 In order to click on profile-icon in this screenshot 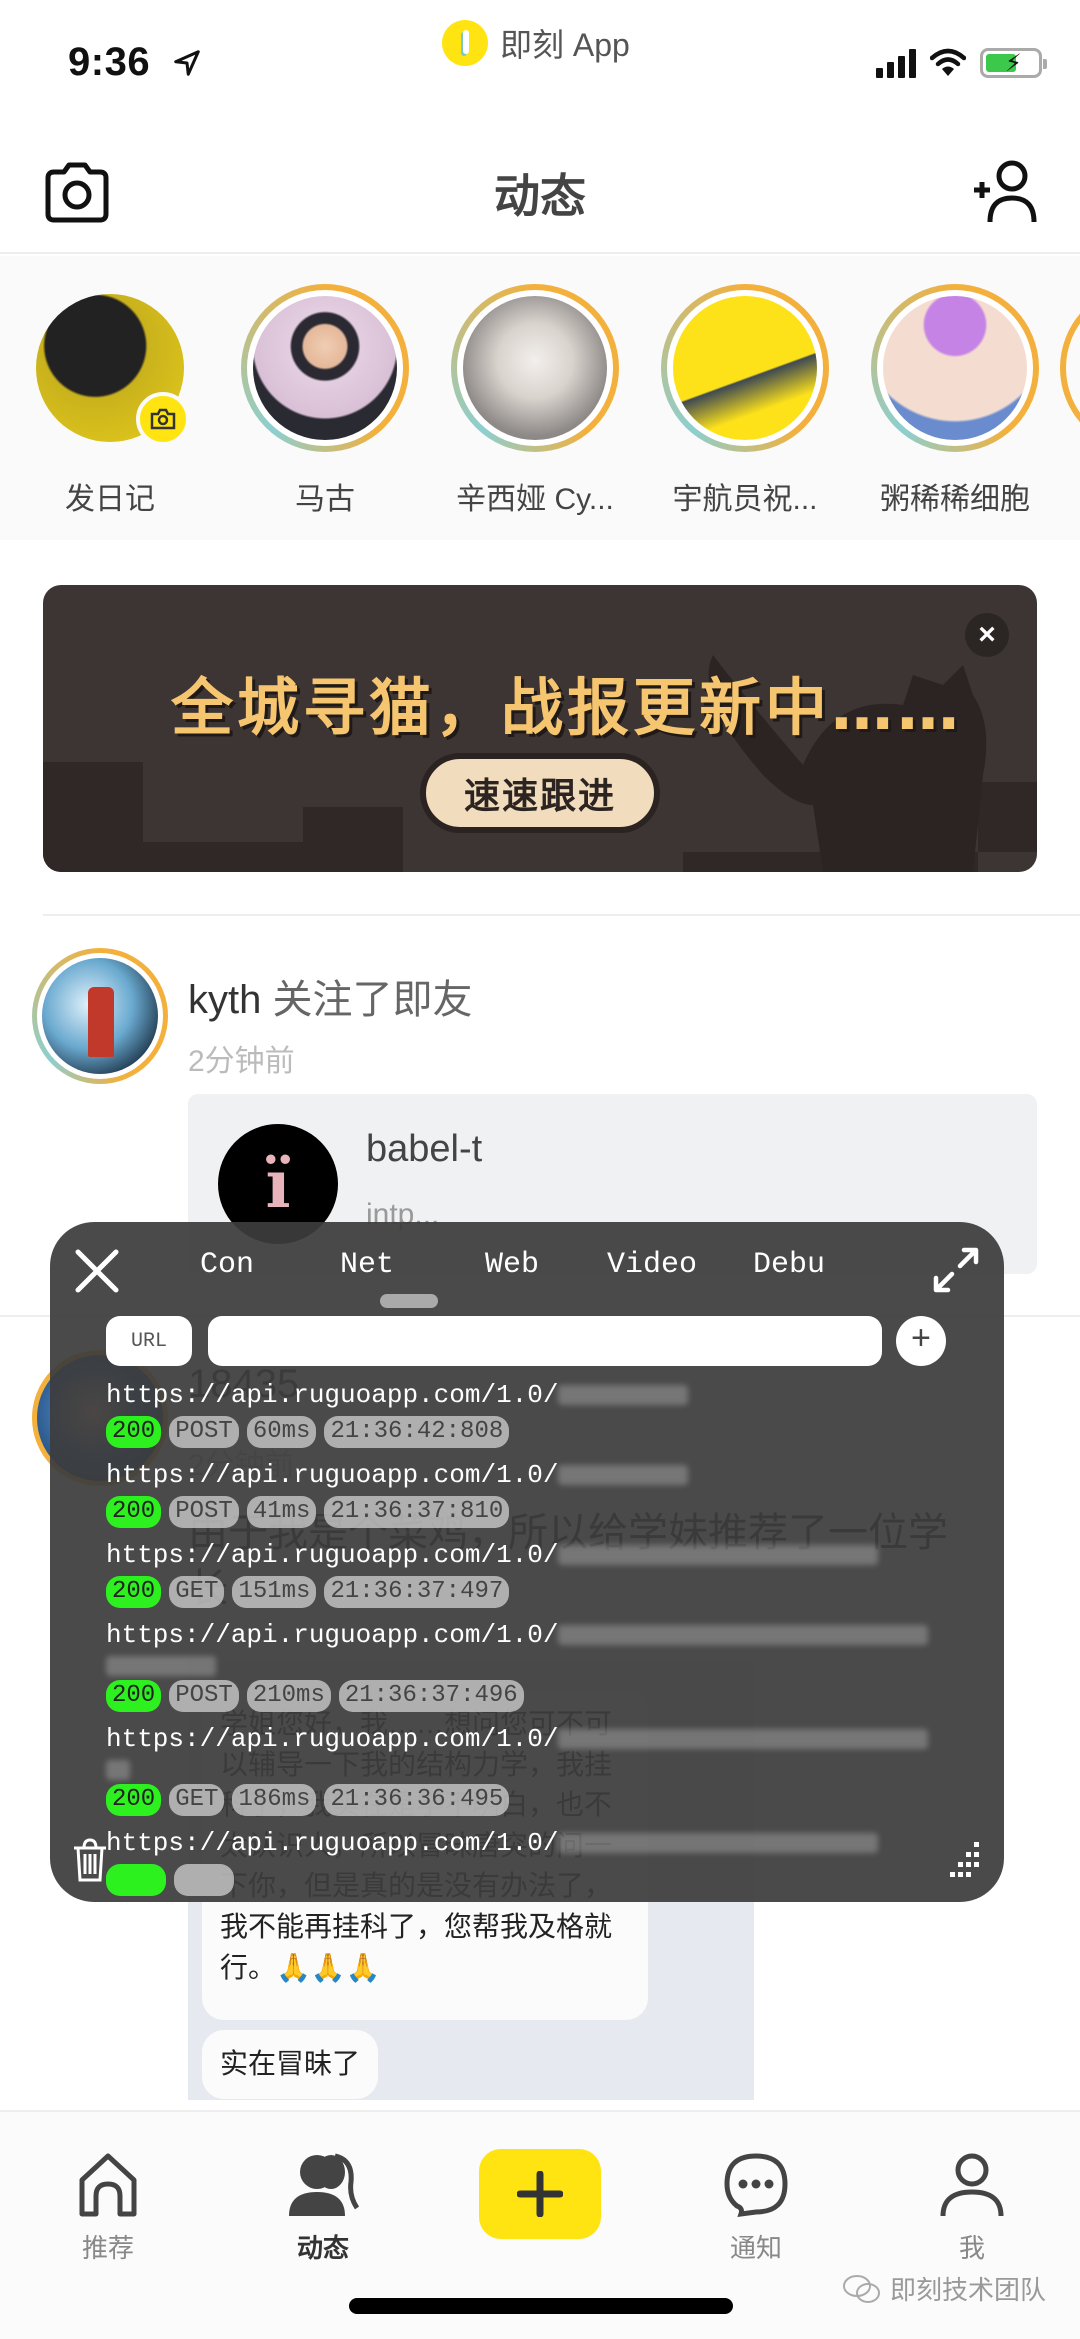, I will do `click(972, 2185)`.